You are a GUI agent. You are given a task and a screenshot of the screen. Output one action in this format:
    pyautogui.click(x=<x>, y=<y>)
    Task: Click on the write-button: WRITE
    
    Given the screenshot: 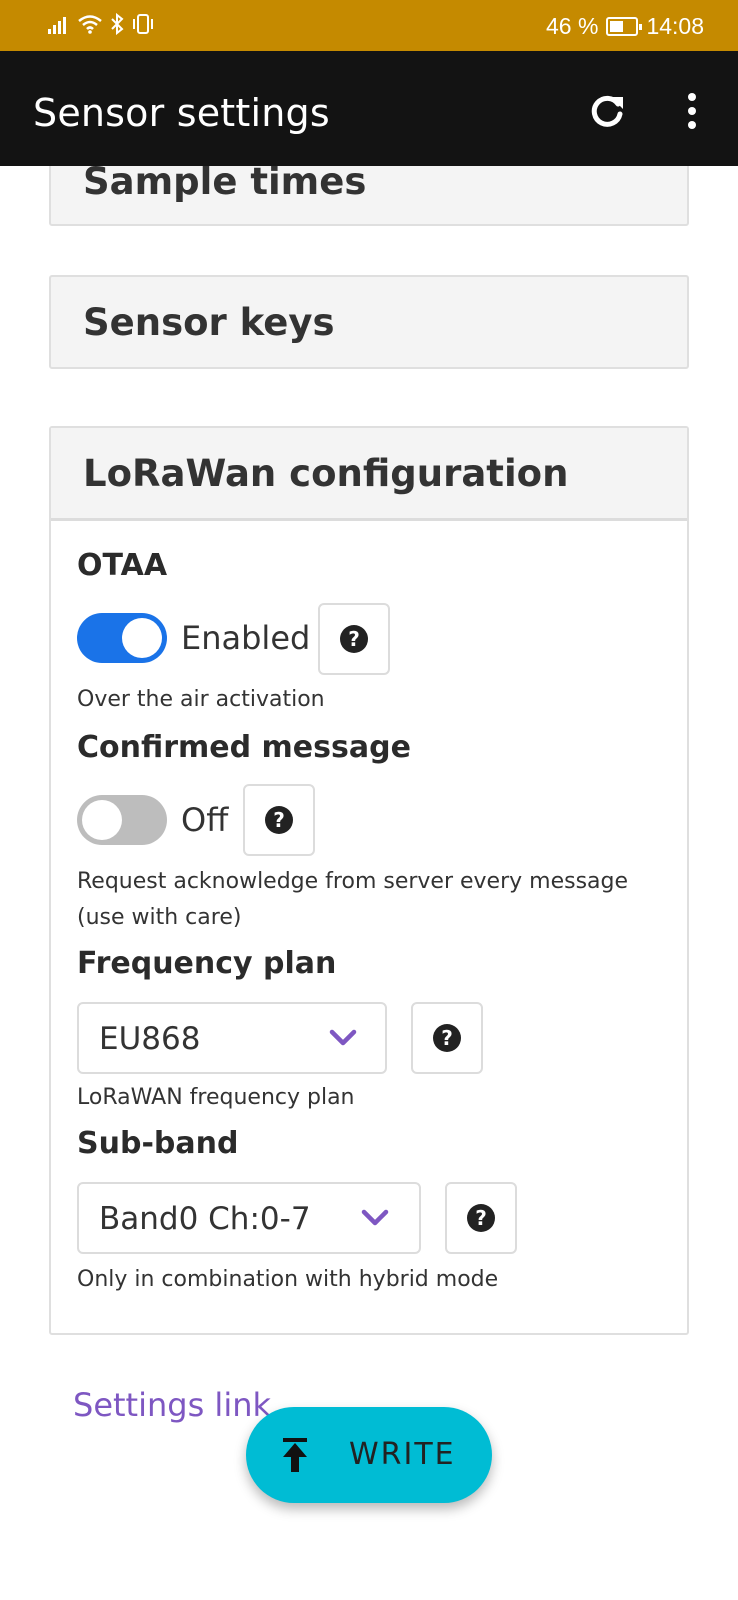 What is the action you would take?
    pyautogui.click(x=369, y=1455)
    